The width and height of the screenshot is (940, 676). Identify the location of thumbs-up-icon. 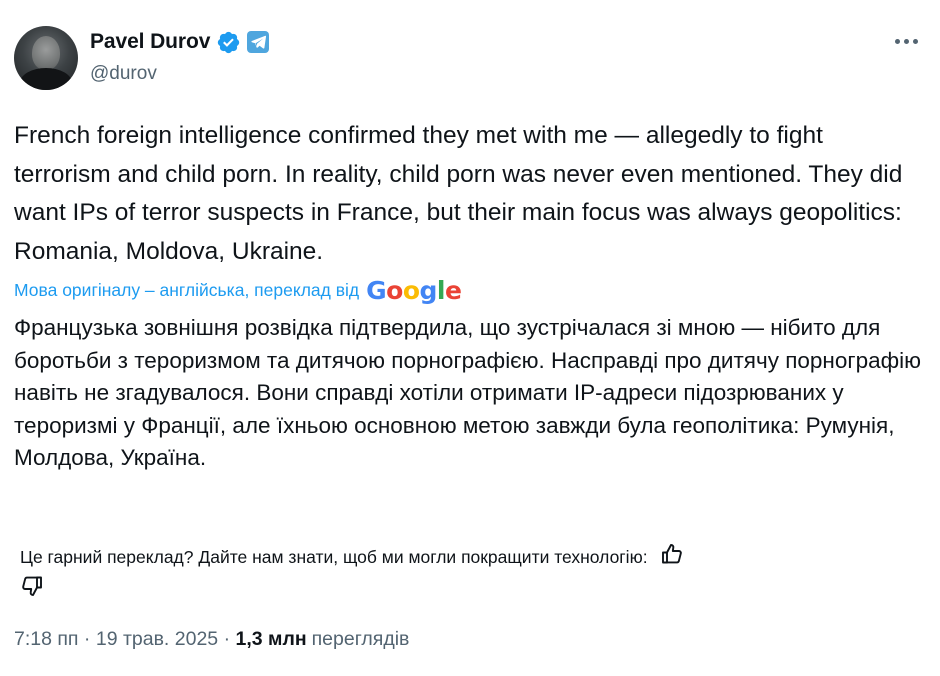
(672, 558).